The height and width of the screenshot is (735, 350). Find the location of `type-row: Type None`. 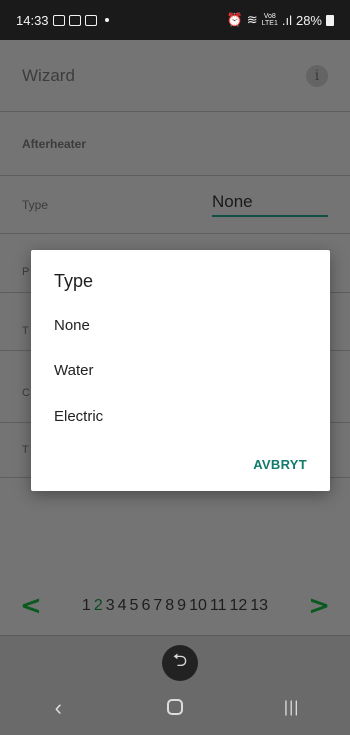

type-row: Type None is located at coordinates (175, 205).